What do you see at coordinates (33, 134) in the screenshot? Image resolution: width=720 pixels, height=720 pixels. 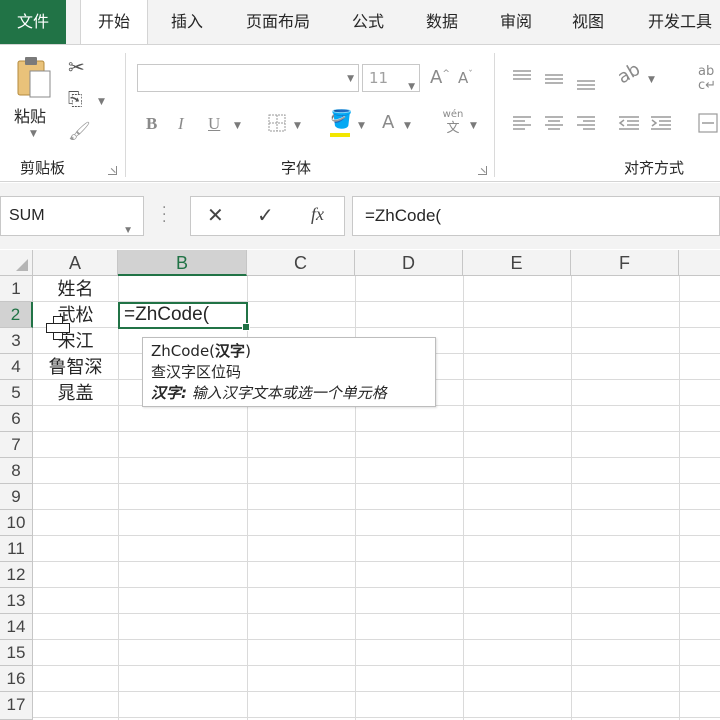 I see `paste-dropdown-icon: ▼` at bounding box center [33, 134].